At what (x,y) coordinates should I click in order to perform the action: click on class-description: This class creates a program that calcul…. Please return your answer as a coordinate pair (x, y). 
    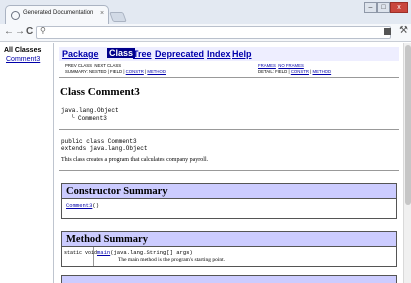
    Looking at the image, I should click on (135, 160).